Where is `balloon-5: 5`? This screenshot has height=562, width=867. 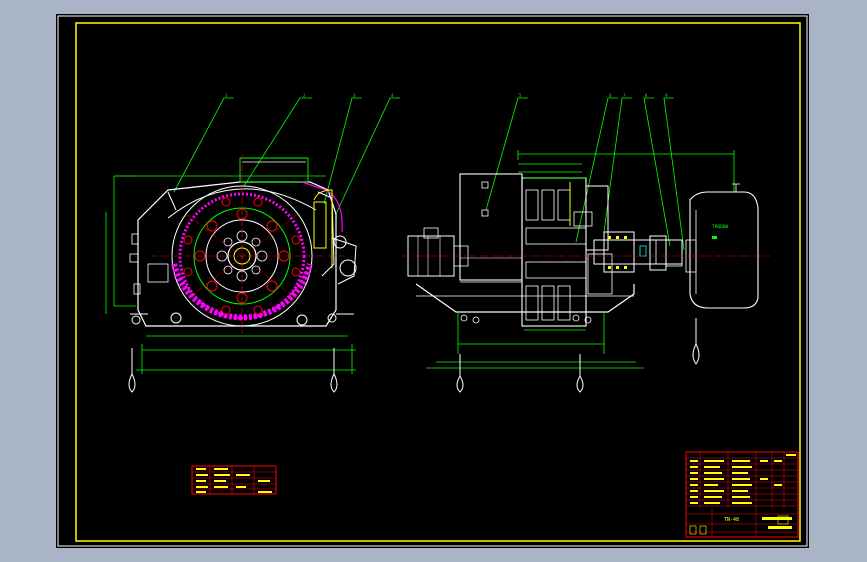 balloon-5: 5 is located at coordinates (520, 95).